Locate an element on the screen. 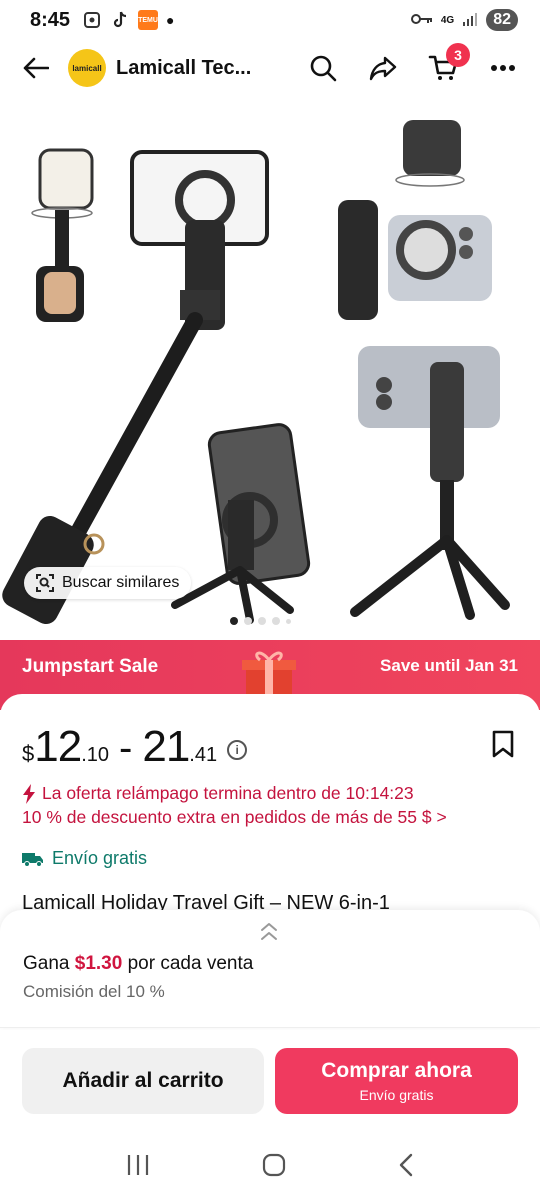  system-icons: 4G 82 is located at coordinates (464, 20).